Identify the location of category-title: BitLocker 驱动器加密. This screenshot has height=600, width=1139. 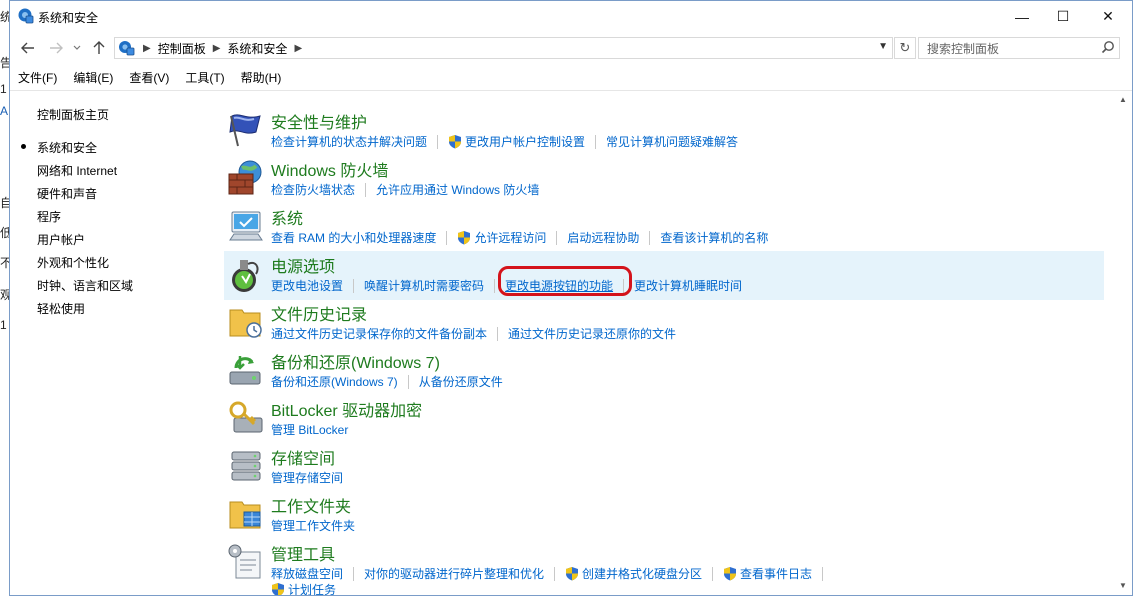
(346, 409).